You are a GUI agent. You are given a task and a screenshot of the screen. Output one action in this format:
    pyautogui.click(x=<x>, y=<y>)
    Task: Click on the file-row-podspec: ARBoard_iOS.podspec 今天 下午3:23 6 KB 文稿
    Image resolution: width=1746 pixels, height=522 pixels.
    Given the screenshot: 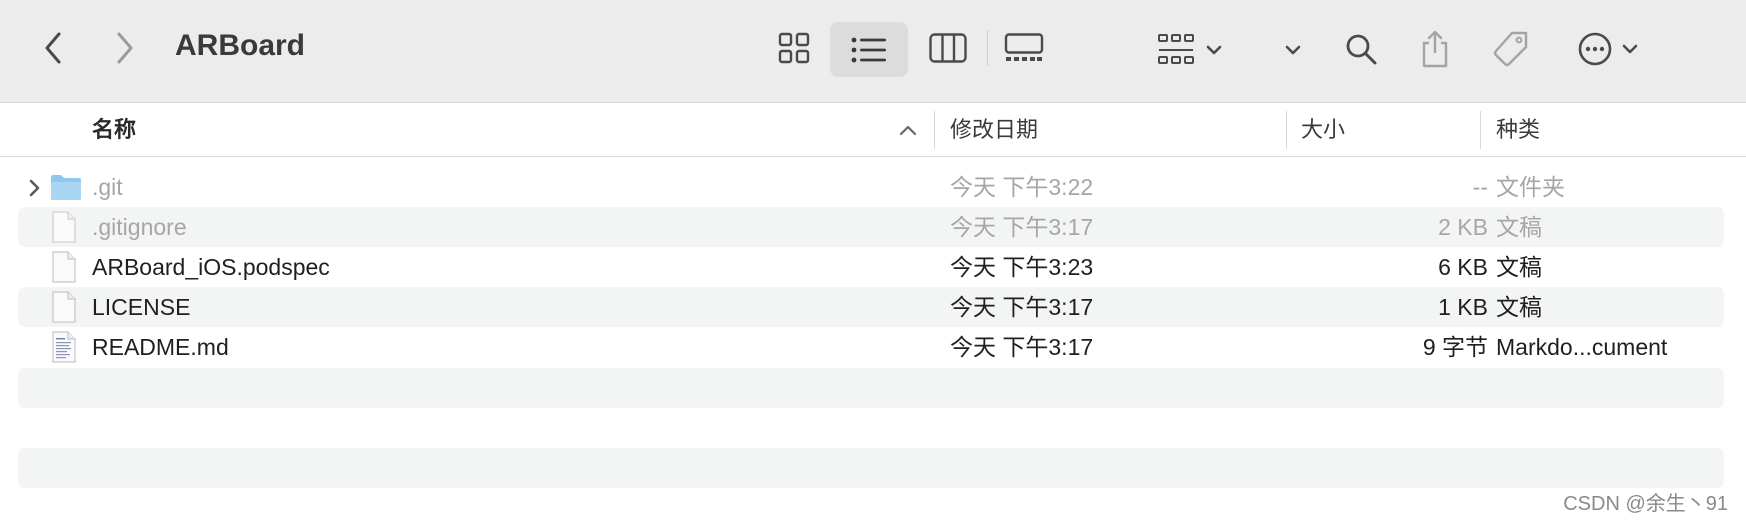 What is the action you would take?
    pyautogui.click(x=871, y=267)
    